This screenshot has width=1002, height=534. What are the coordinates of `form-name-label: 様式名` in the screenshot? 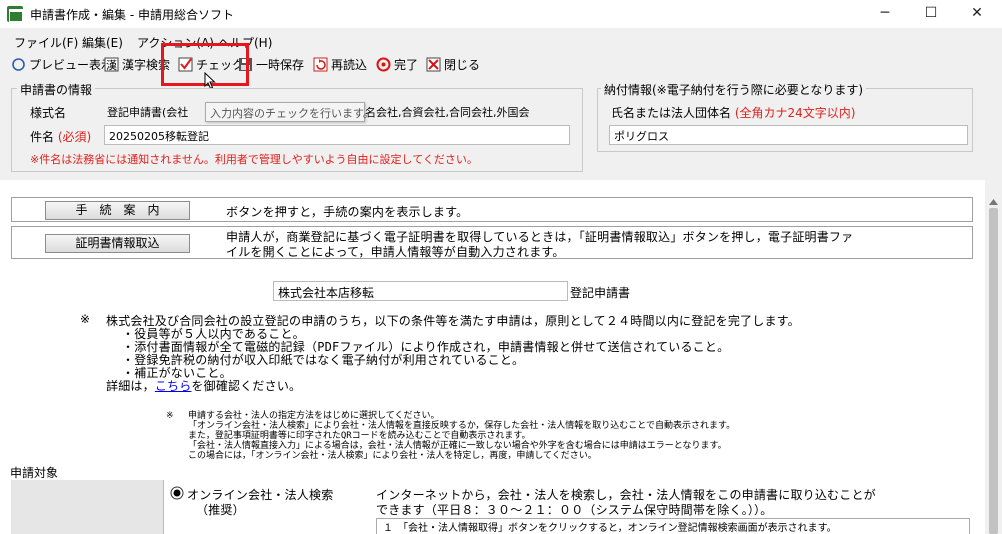 It's located at (48, 113).